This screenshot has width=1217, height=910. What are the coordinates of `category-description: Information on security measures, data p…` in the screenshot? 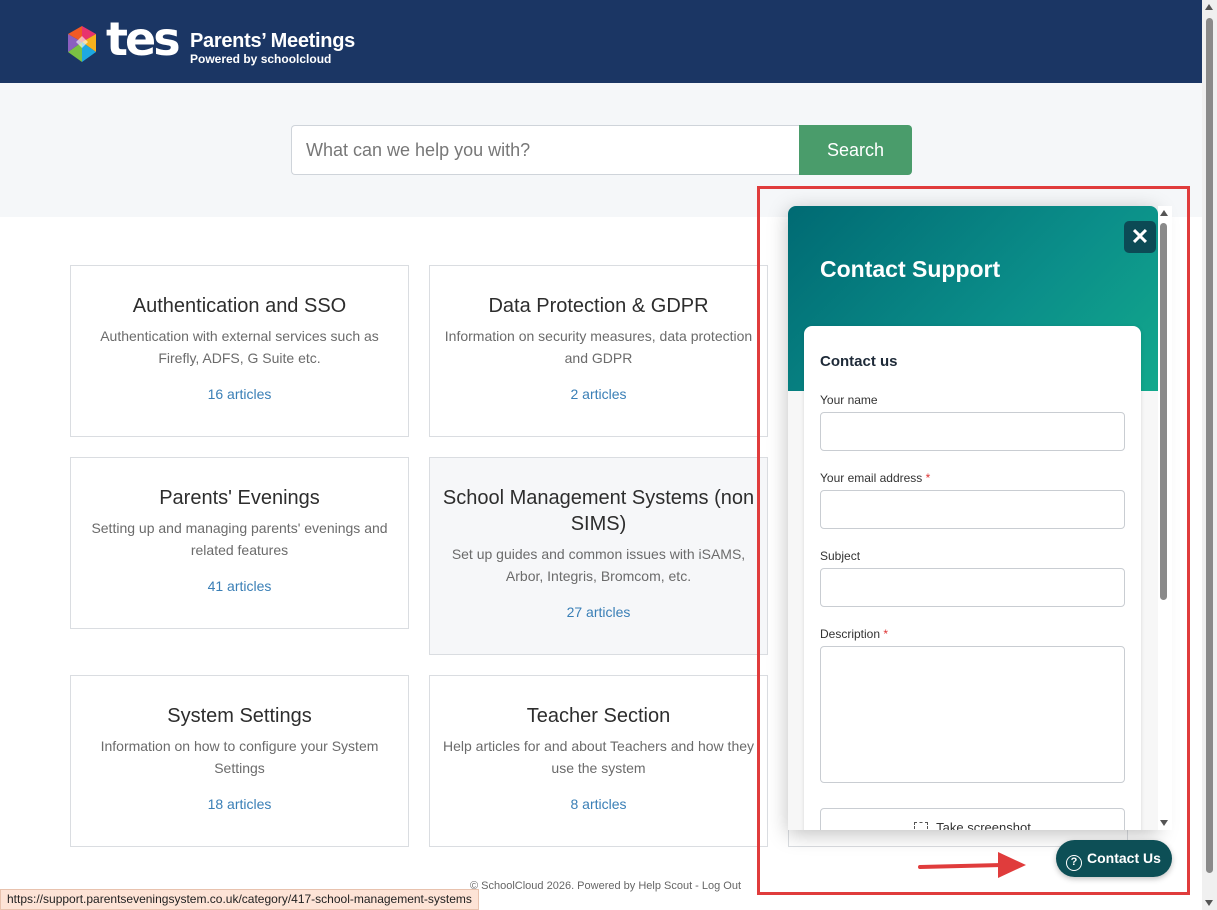 It's located at (598, 347).